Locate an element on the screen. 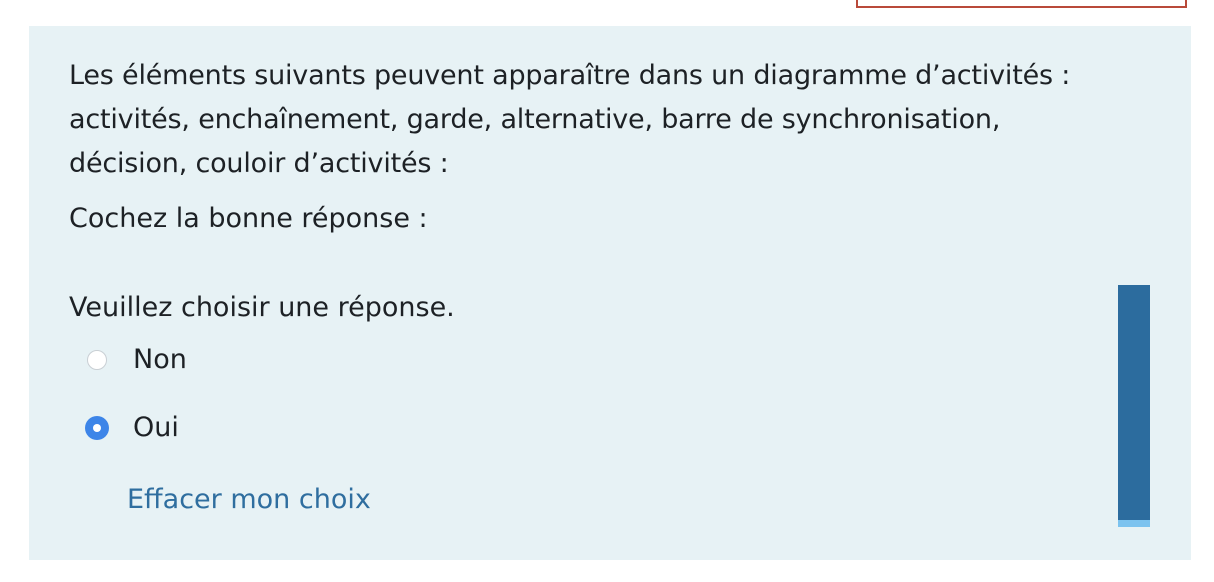 This screenshot has height=582, width=1214. option-non: Non is located at coordinates (137, 360).